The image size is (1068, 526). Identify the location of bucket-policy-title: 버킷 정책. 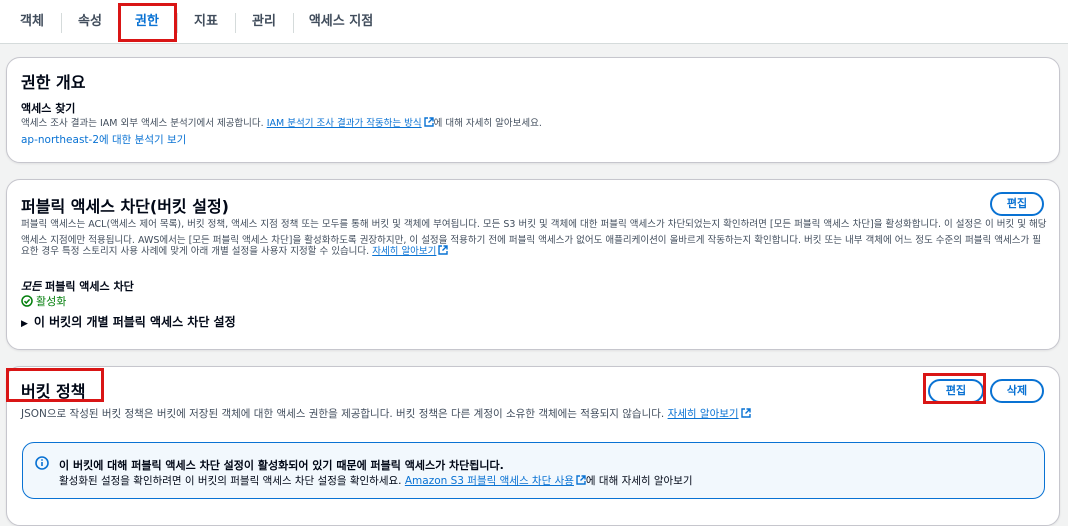
(53, 391).